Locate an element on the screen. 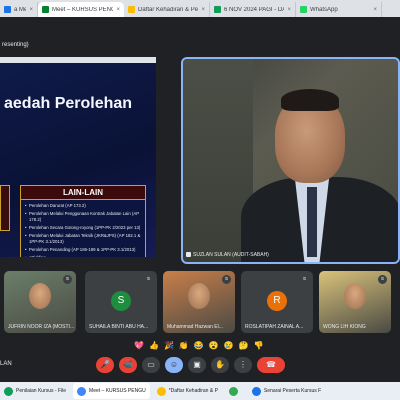  taskbar-label: Penilaian Kursus - File is located at coordinates (41, 391).